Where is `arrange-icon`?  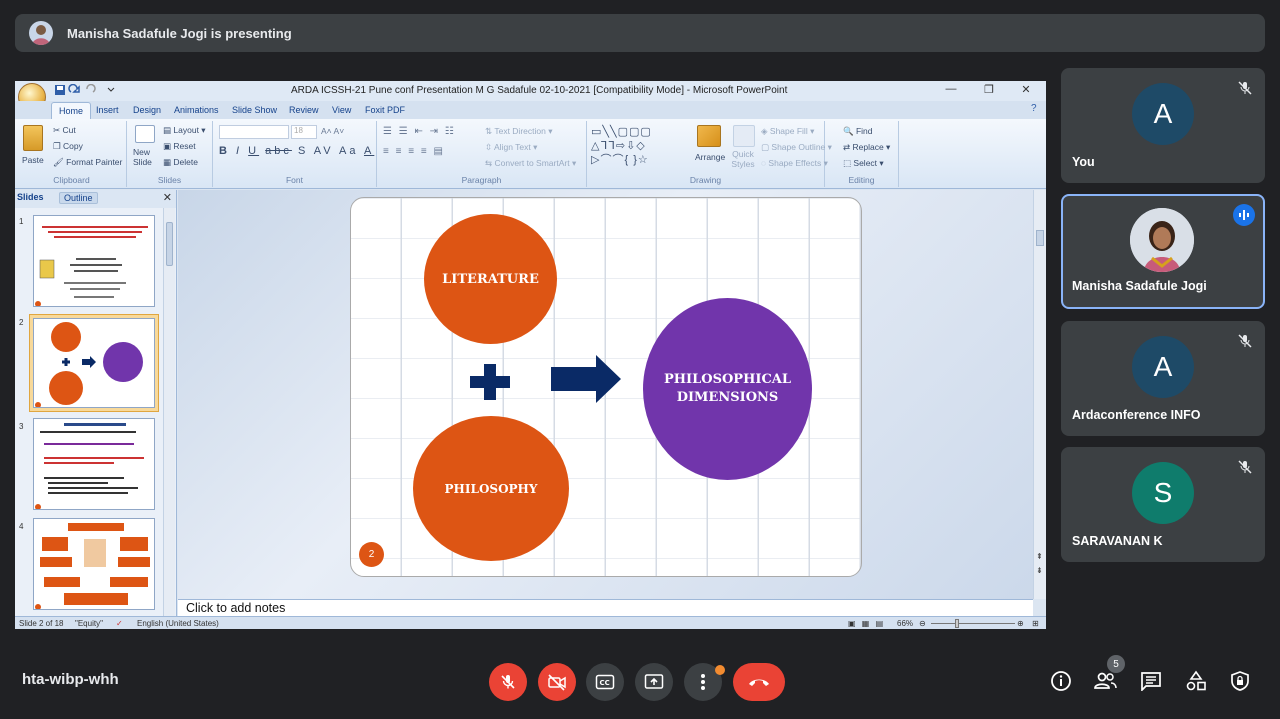
arrange-icon is located at coordinates (709, 136).